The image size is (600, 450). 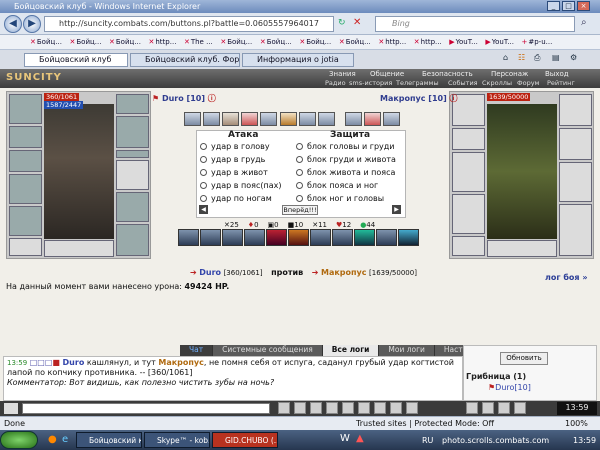 I want to click on private-icon, so click(x=380, y=408).